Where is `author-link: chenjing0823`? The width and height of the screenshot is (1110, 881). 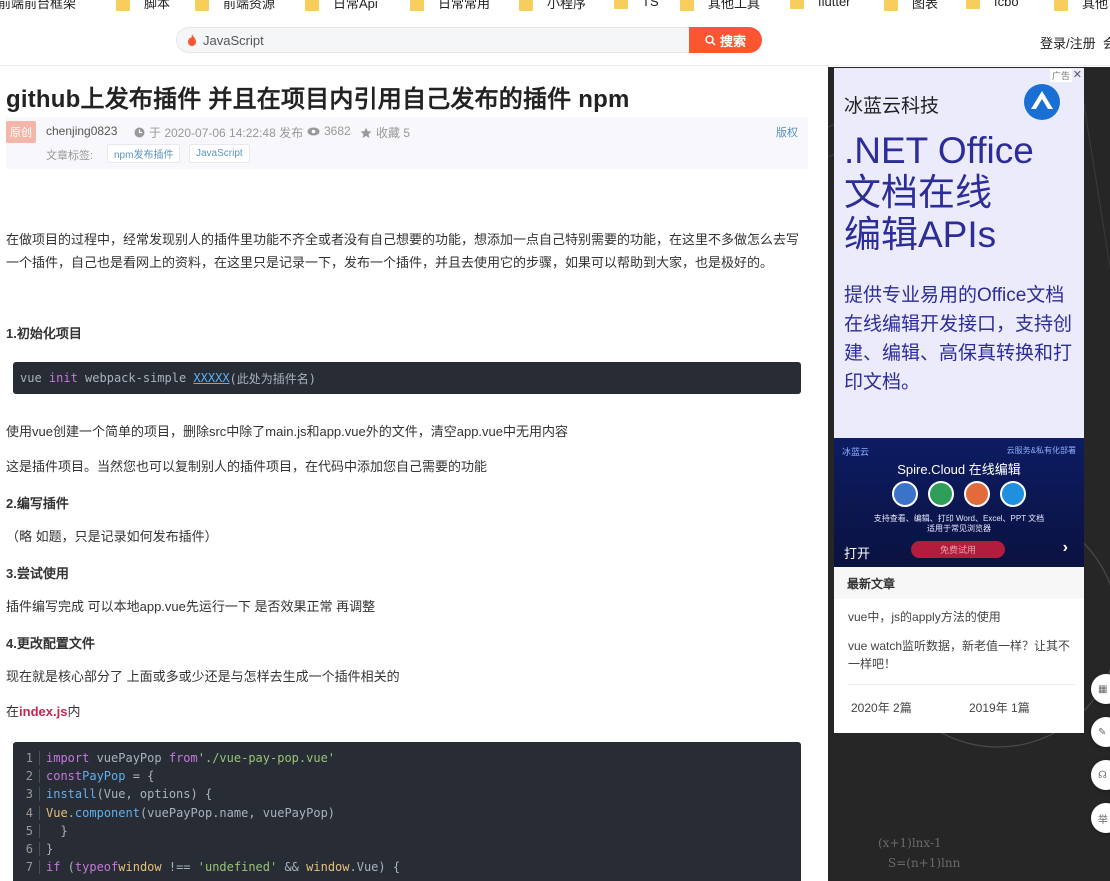 author-link: chenjing0823 is located at coordinates (81, 131).